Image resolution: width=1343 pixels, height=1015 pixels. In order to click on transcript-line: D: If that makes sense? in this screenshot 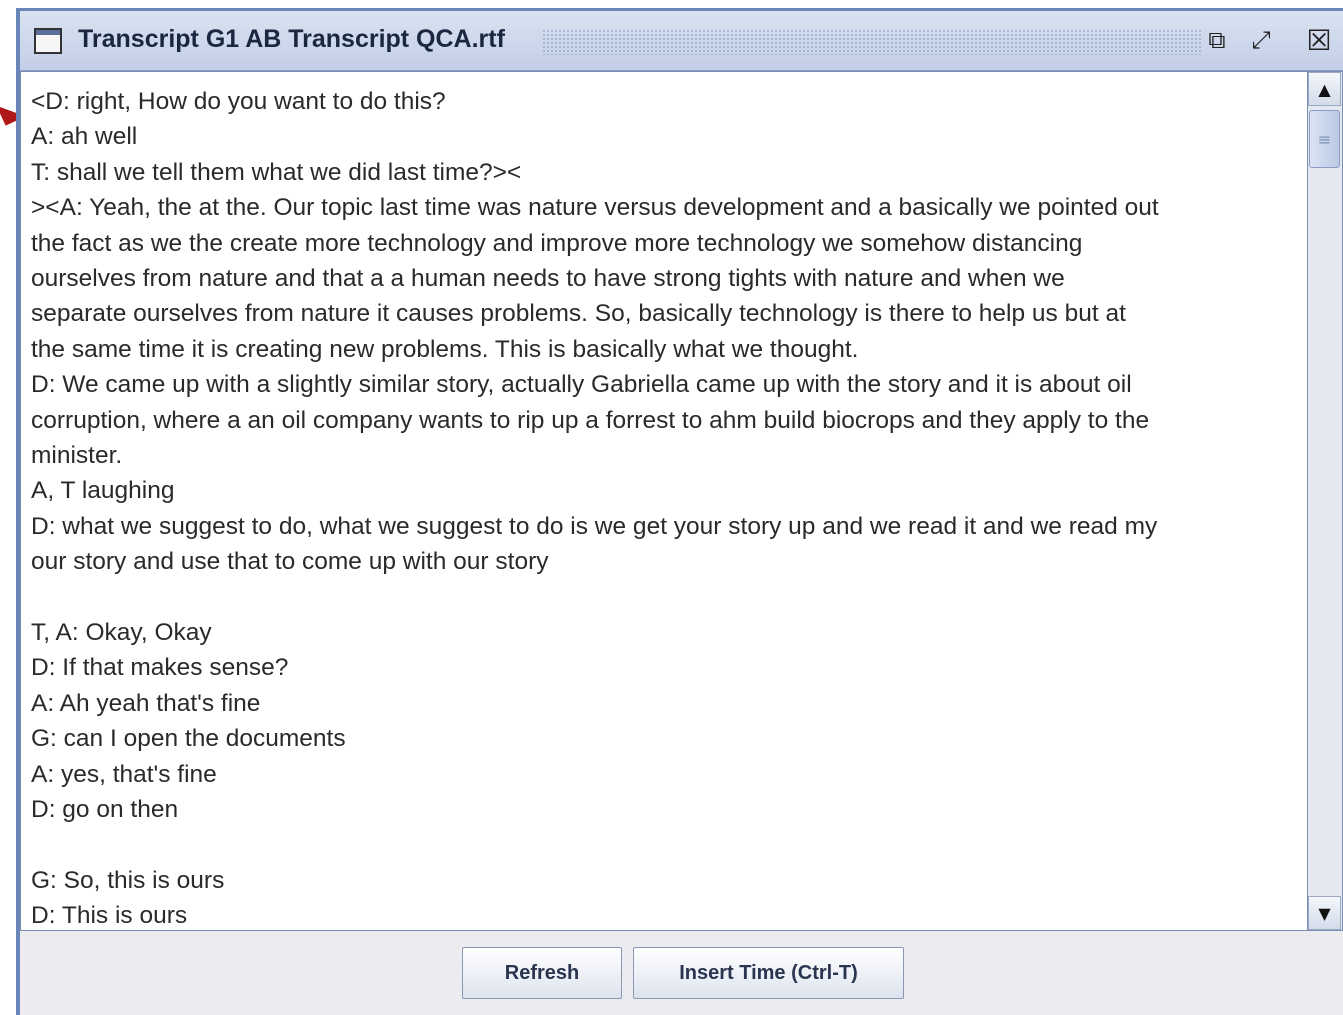, I will do `click(160, 668)`.